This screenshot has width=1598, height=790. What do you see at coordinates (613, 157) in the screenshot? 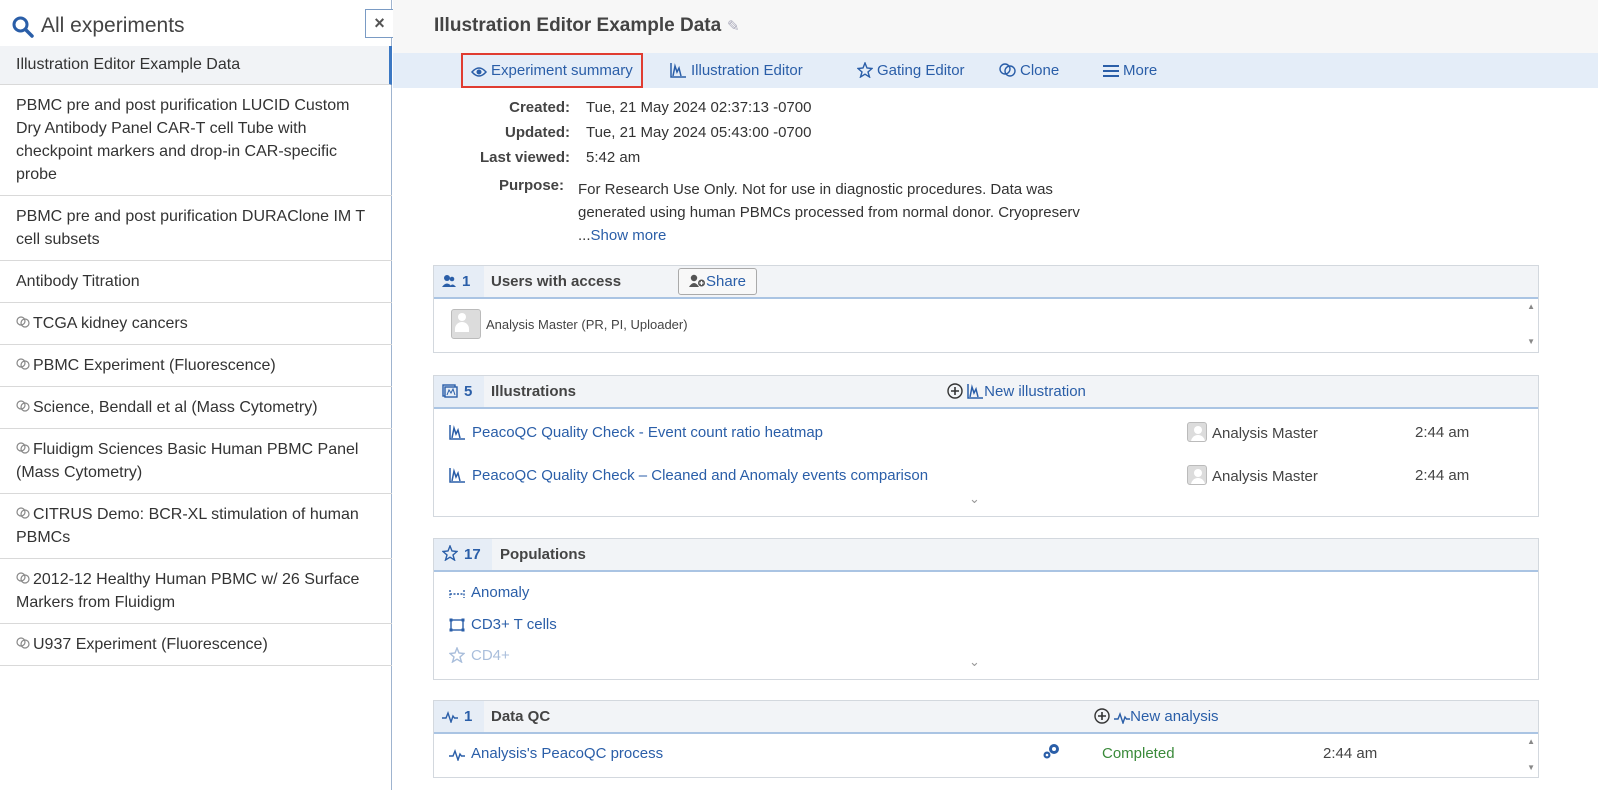
I see `last-viewed-value: 5:42 am` at bounding box center [613, 157].